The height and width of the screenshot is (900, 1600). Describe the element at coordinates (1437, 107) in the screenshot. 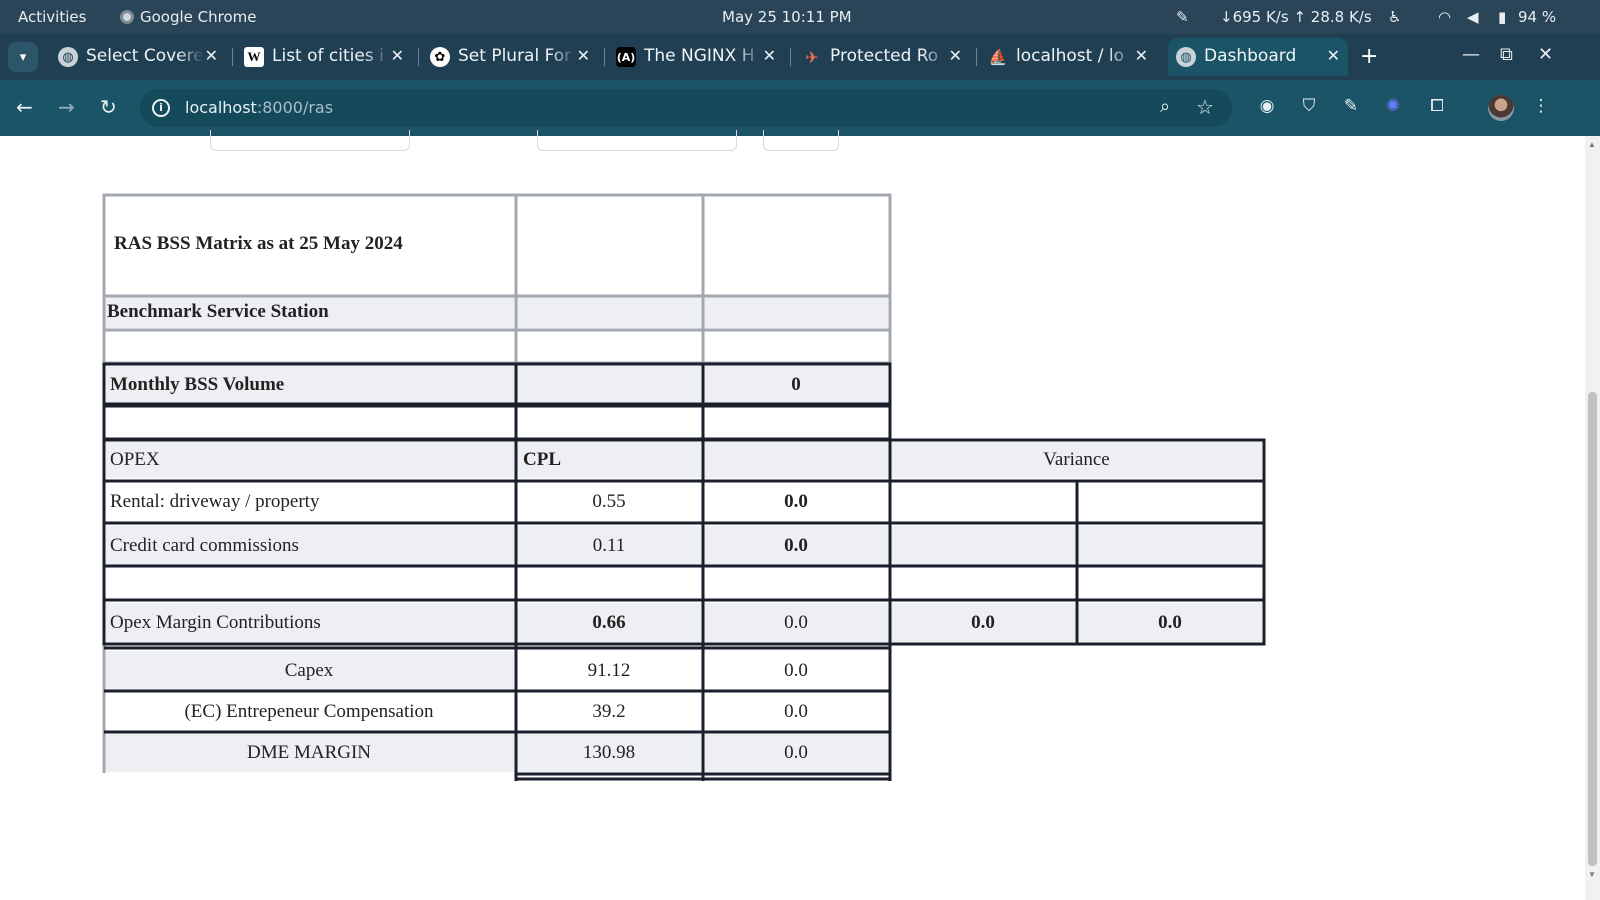

I see `extensions-puzzle-icon: ⧠` at that location.